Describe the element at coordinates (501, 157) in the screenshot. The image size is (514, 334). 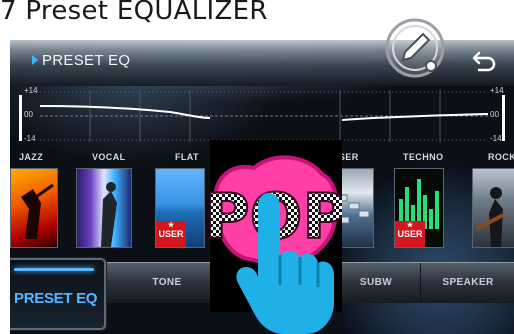
I see `preset-label-rock: ROCK` at that location.